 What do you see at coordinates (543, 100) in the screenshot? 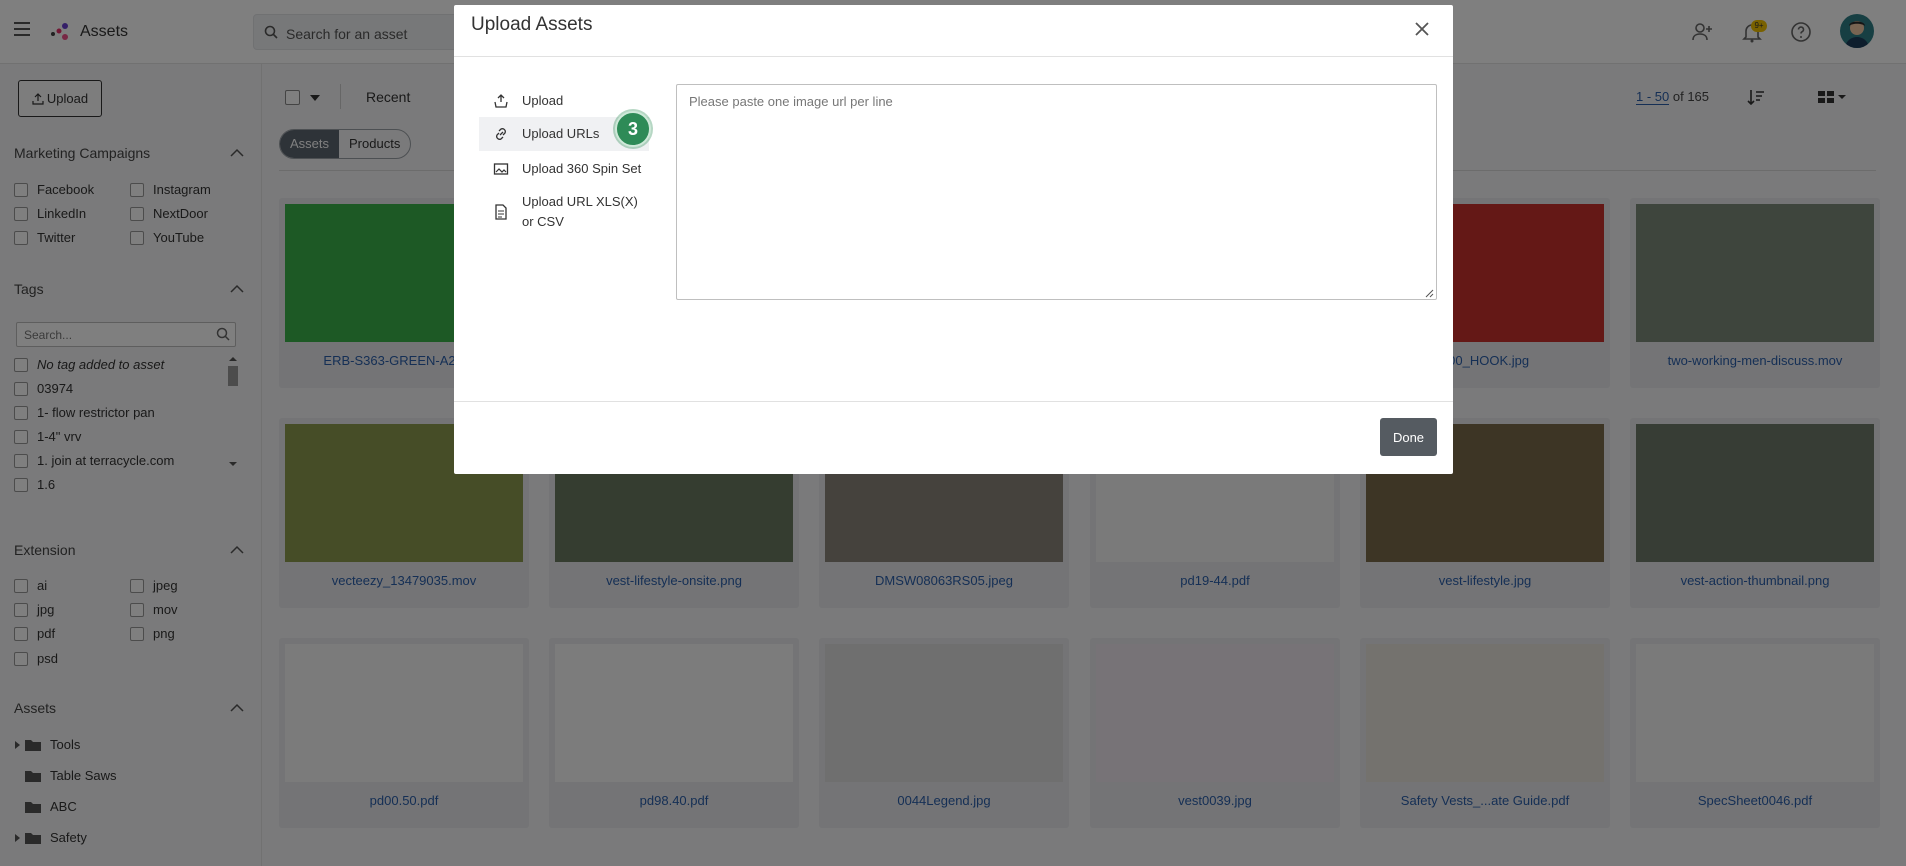
I see `menu-label: Upload` at bounding box center [543, 100].